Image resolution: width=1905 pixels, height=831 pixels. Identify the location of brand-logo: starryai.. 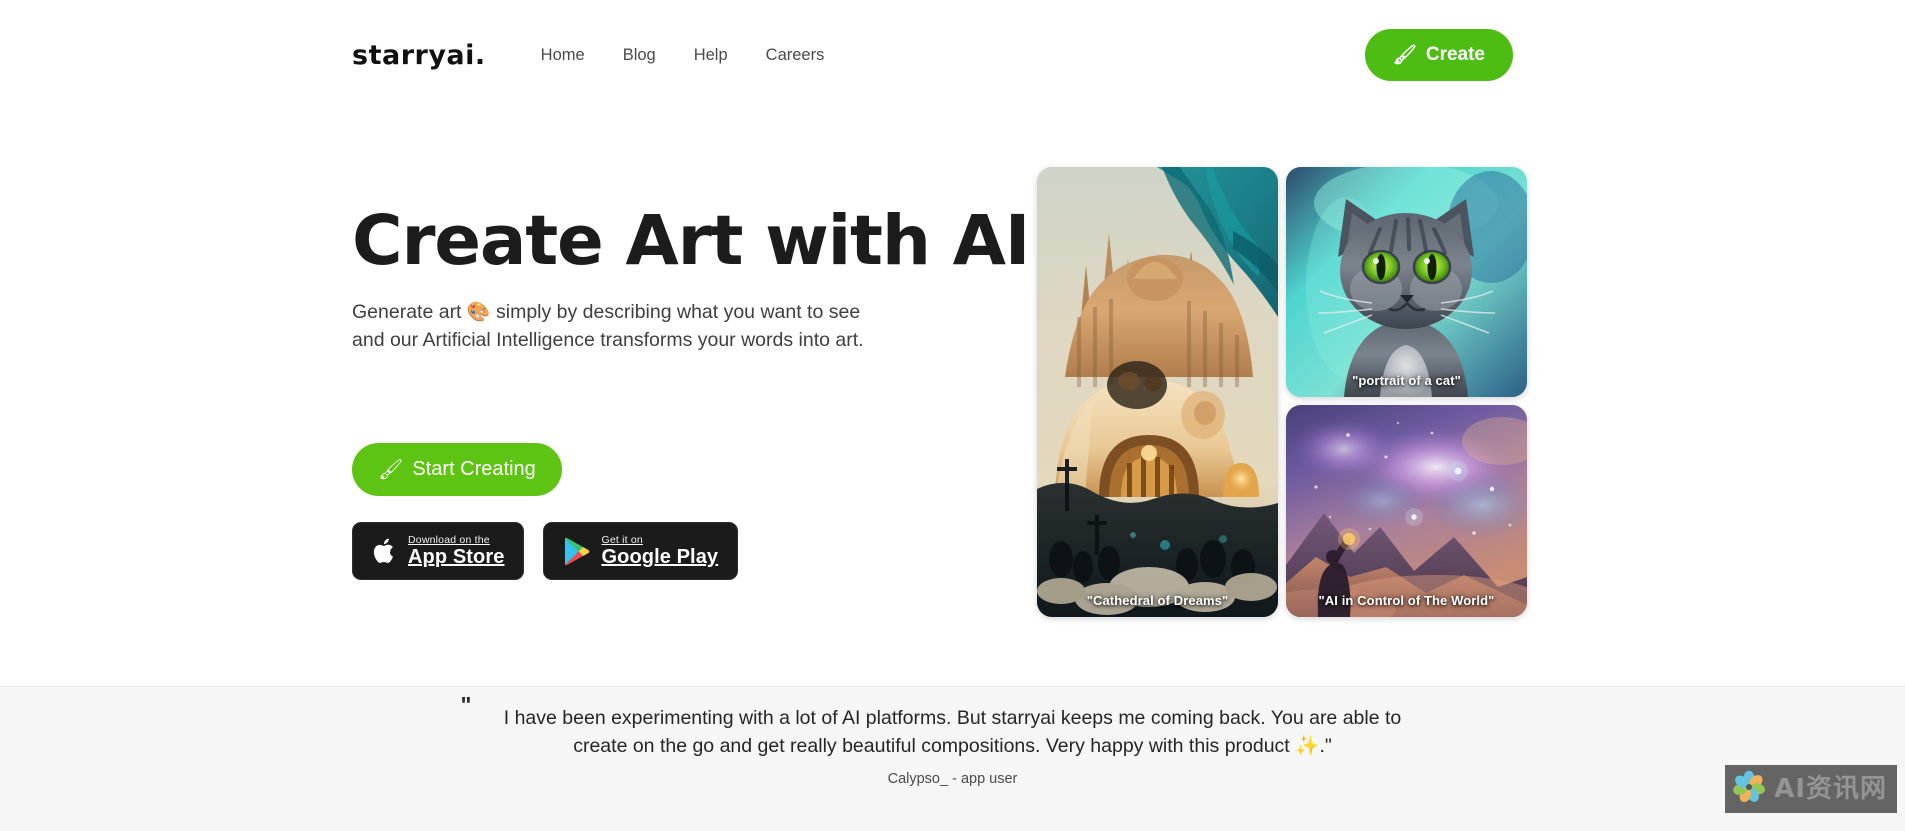
(419, 55).